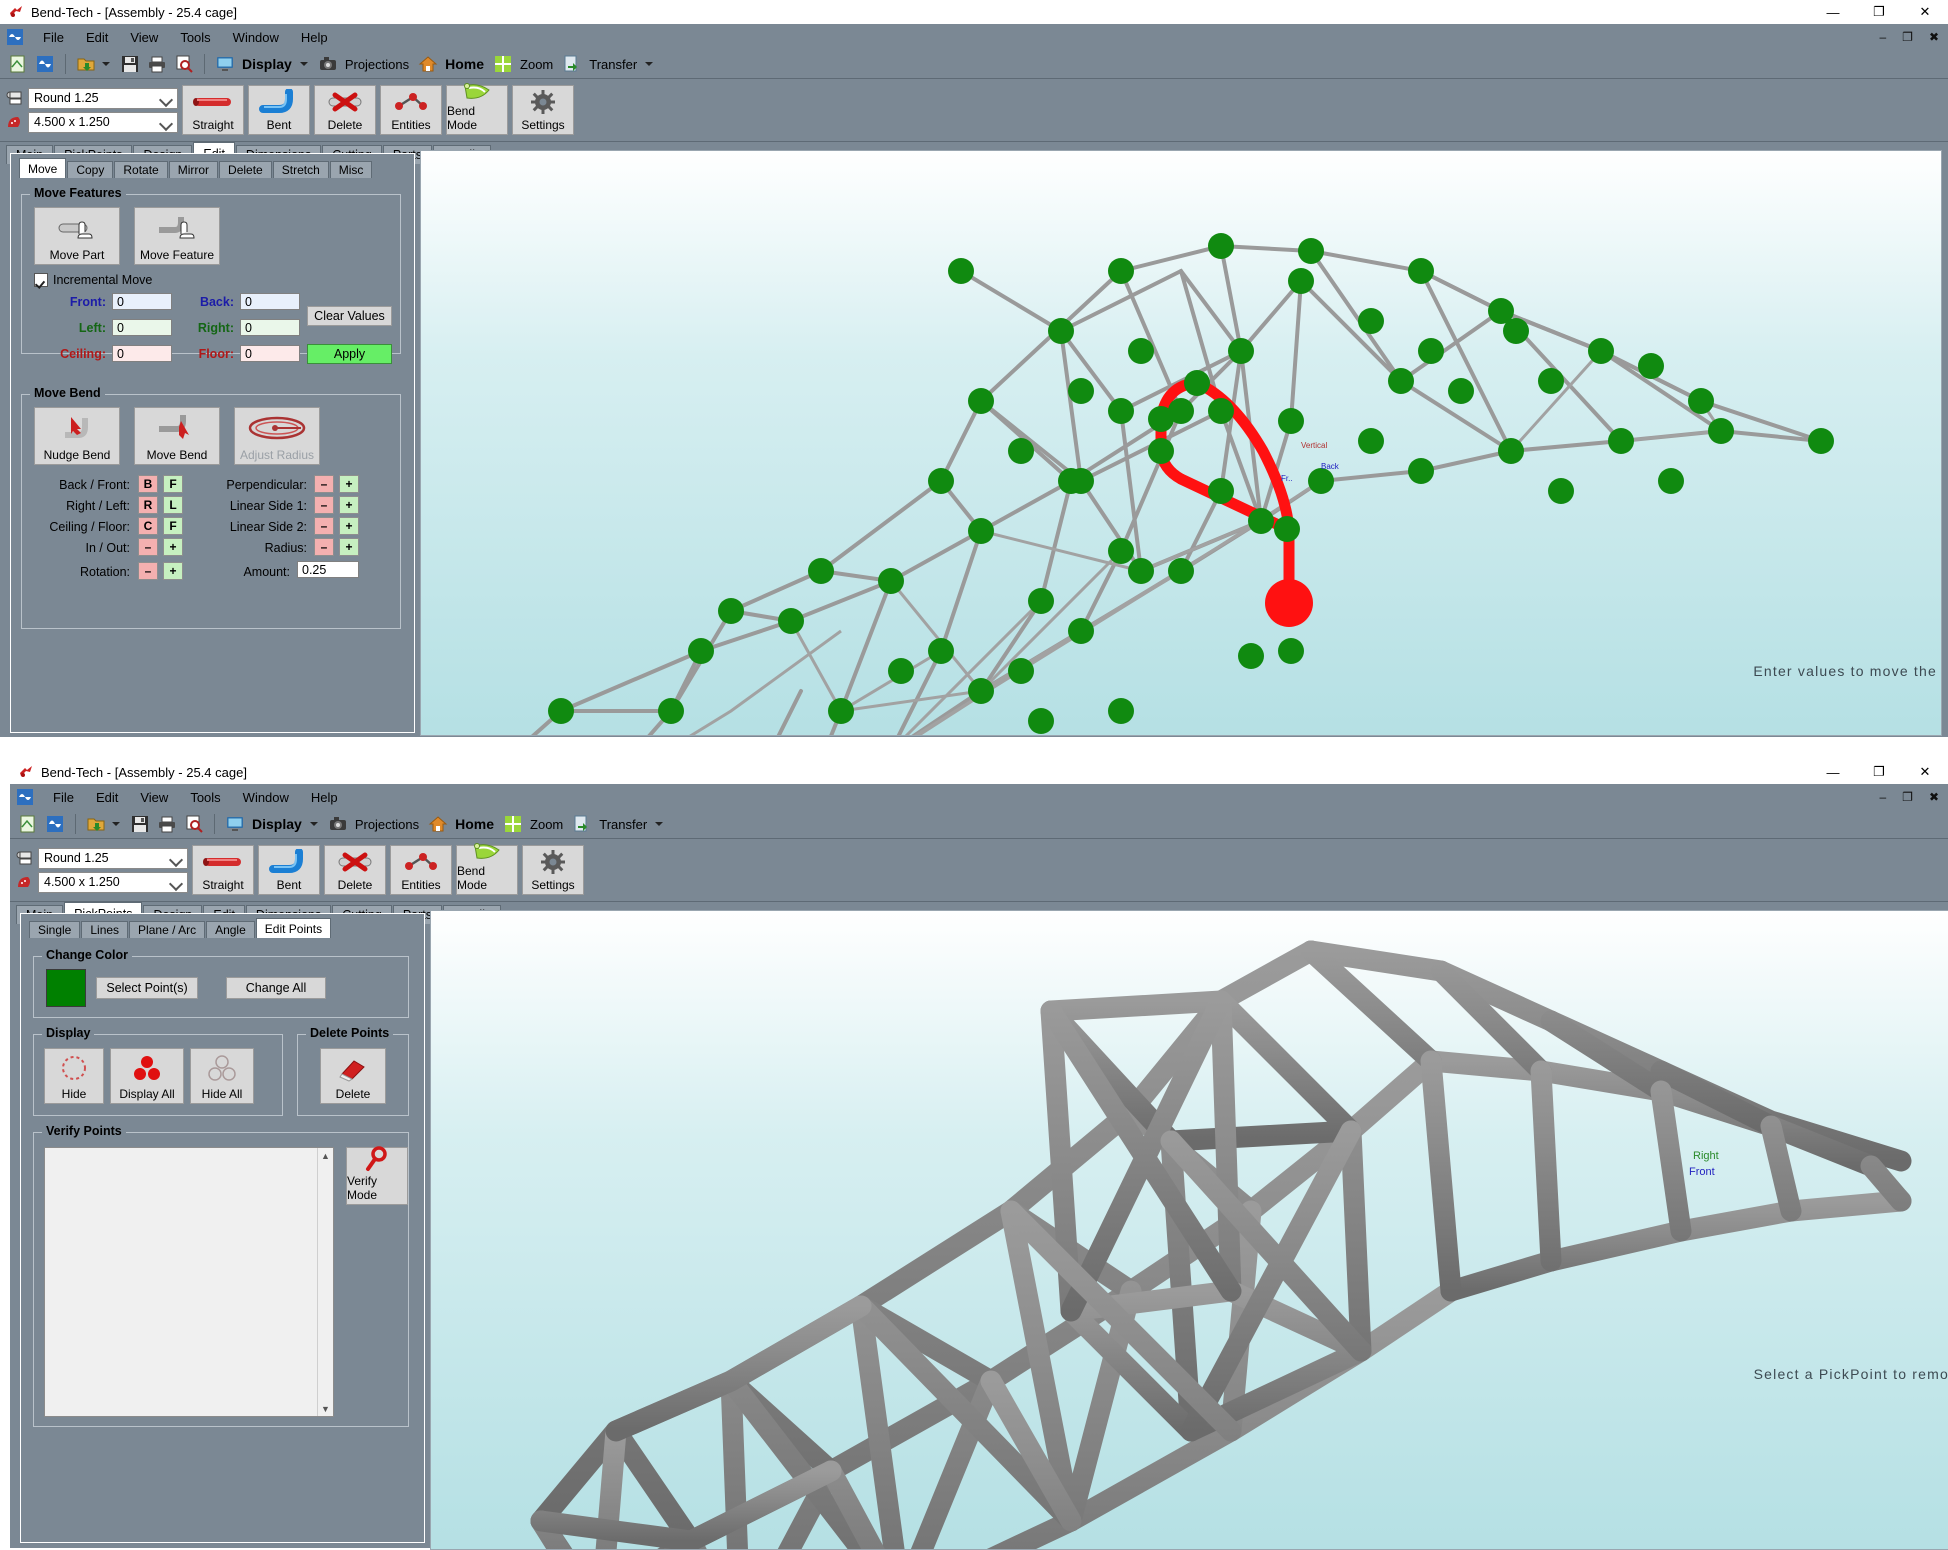 The width and height of the screenshot is (1948, 1550). Describe the element at coordinates (167, 929) in the screenshot. I see `subtab-plane-arc: Plane / Arc` at that location.